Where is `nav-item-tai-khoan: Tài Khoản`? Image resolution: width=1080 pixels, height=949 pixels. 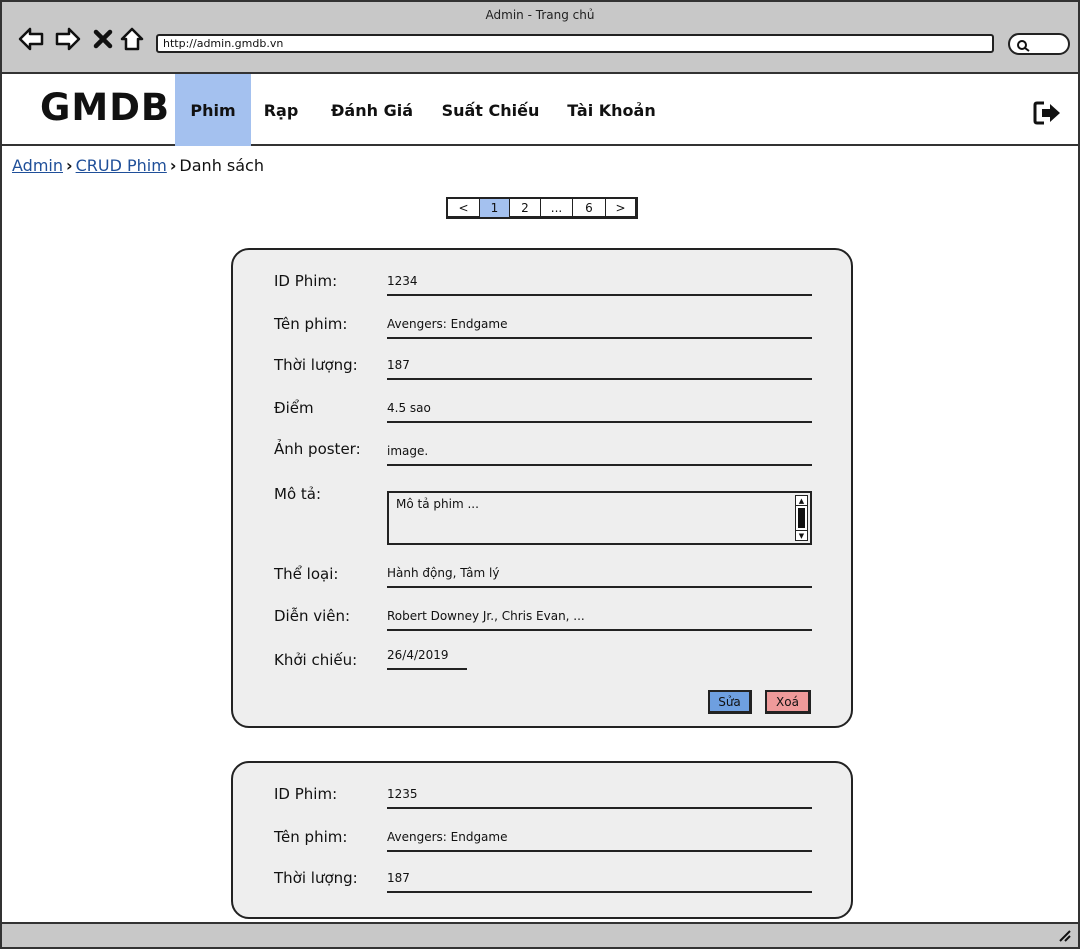 nav-item-tai-khoan: Tài Khoản is located at coordinates (611, 110).